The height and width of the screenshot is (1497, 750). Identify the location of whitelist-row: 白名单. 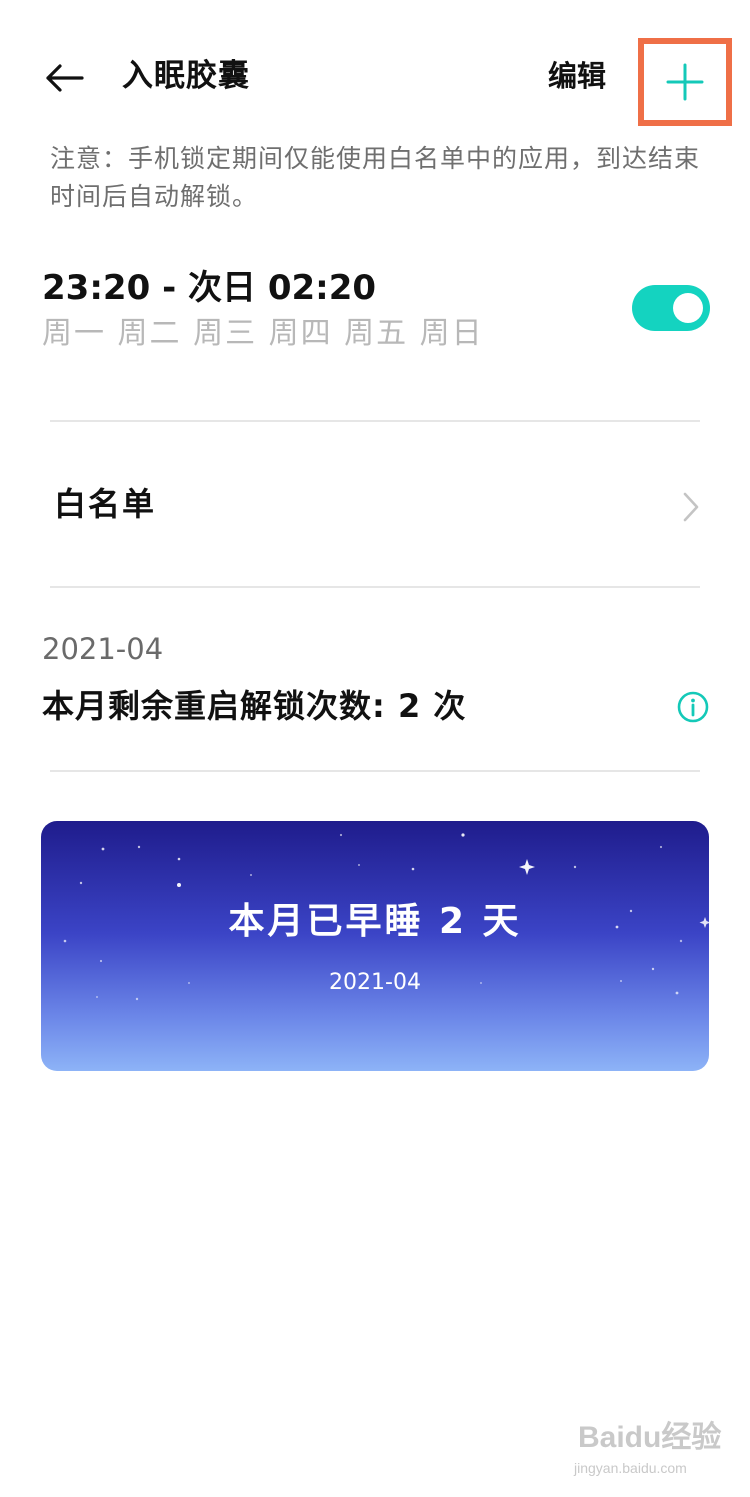
(375, 504).